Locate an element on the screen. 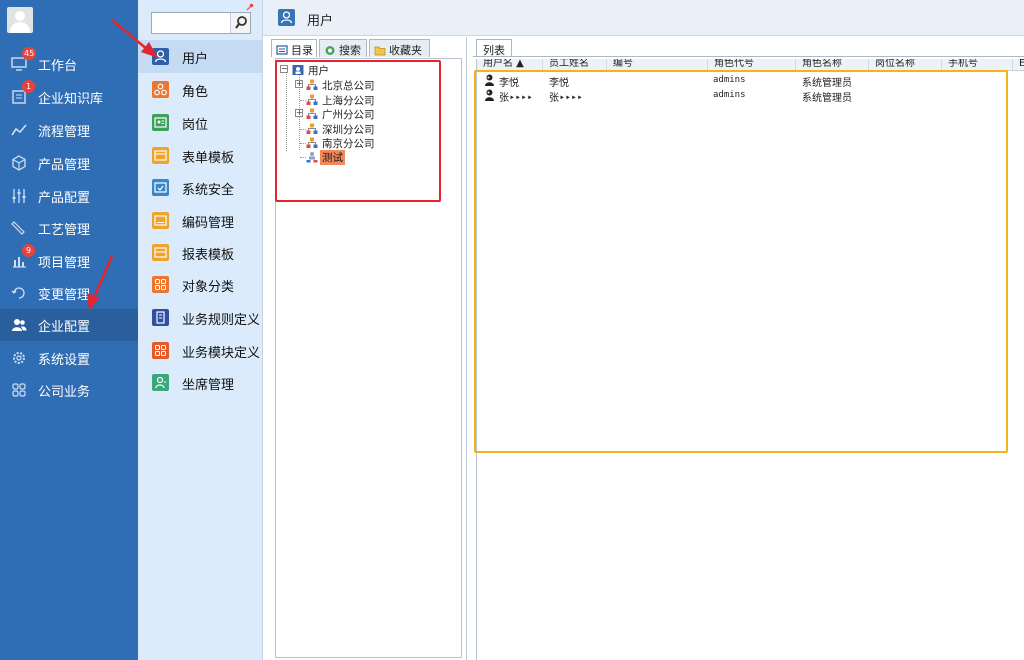 The height and width of the screenshot is (660, 1024). submenu-item-system-security: 系统安全 is located at coordinates (200, 187).